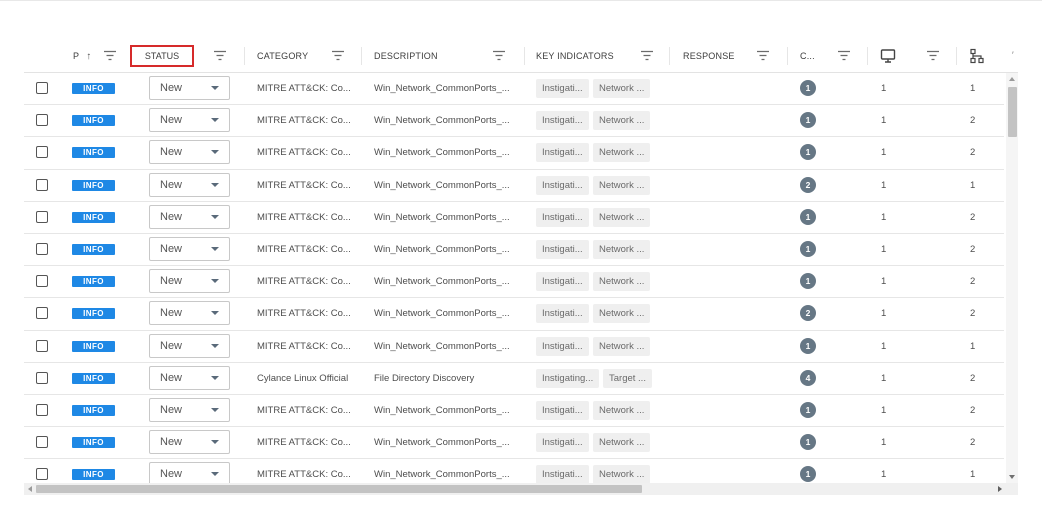 The width and height of the screenshot is (1042, 522). What do you see at coordinates (1012, 79) in the screenshot?
I see `scroll-up-icon` at bounding box center [1012, 79].